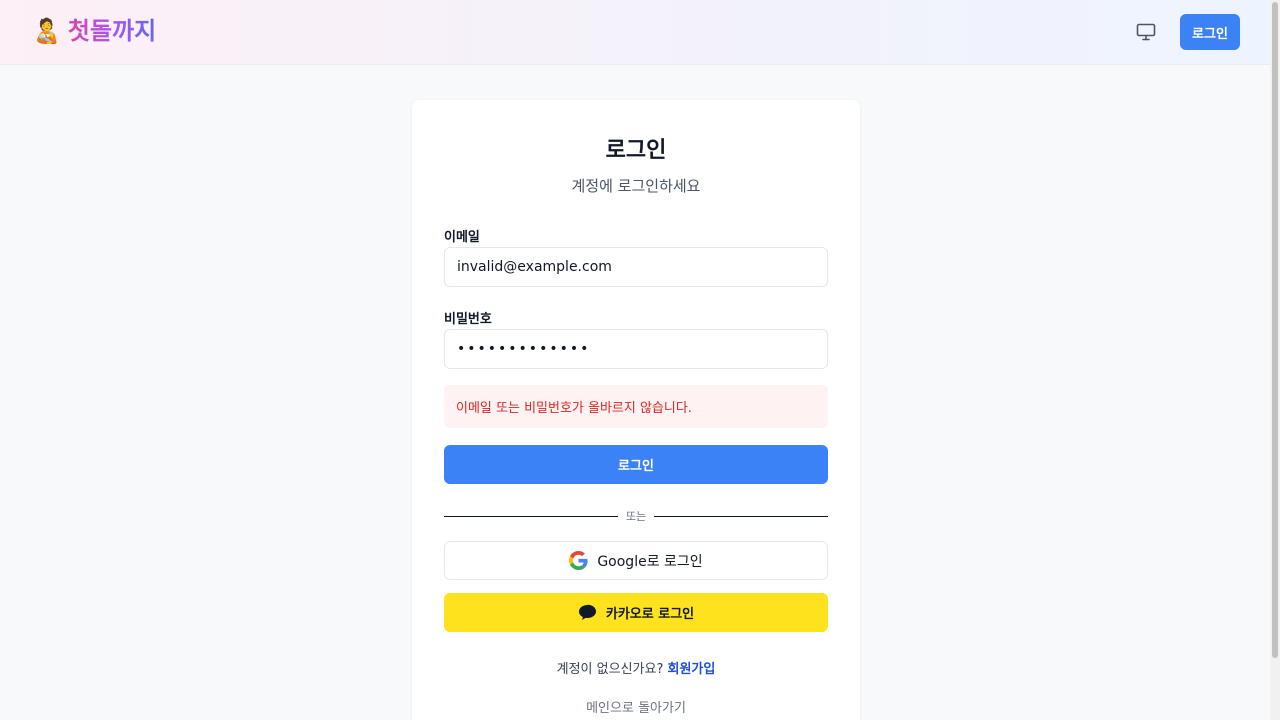 This screenshot has width=1280, height=720. What do you see at coordinates (587, 612) in the screenshot?
I see `chat-bubble-icon` at bounding box center [587, 612].